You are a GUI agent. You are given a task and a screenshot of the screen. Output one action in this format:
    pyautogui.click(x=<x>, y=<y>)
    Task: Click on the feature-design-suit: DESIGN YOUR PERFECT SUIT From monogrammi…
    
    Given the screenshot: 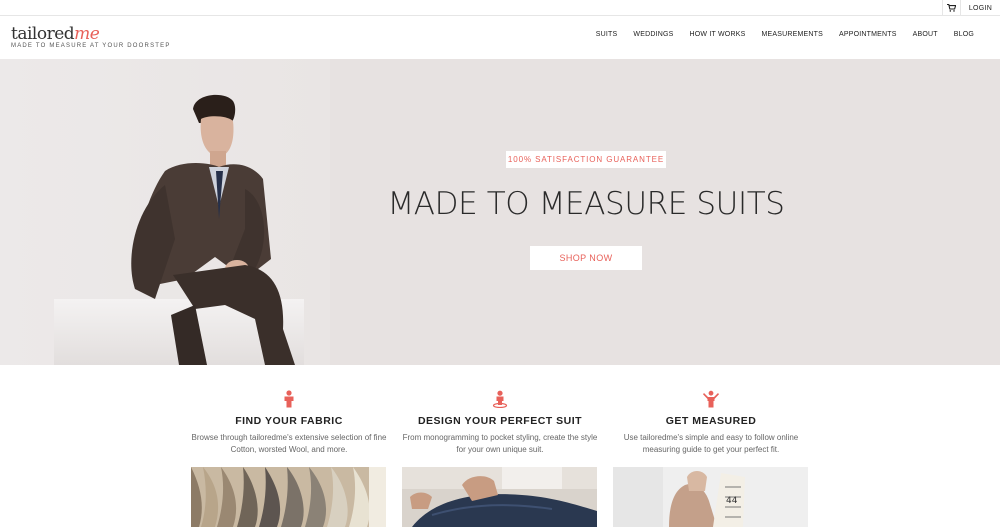 What is the action you would take?
    pyautogui.click(x=500, y=423)
    